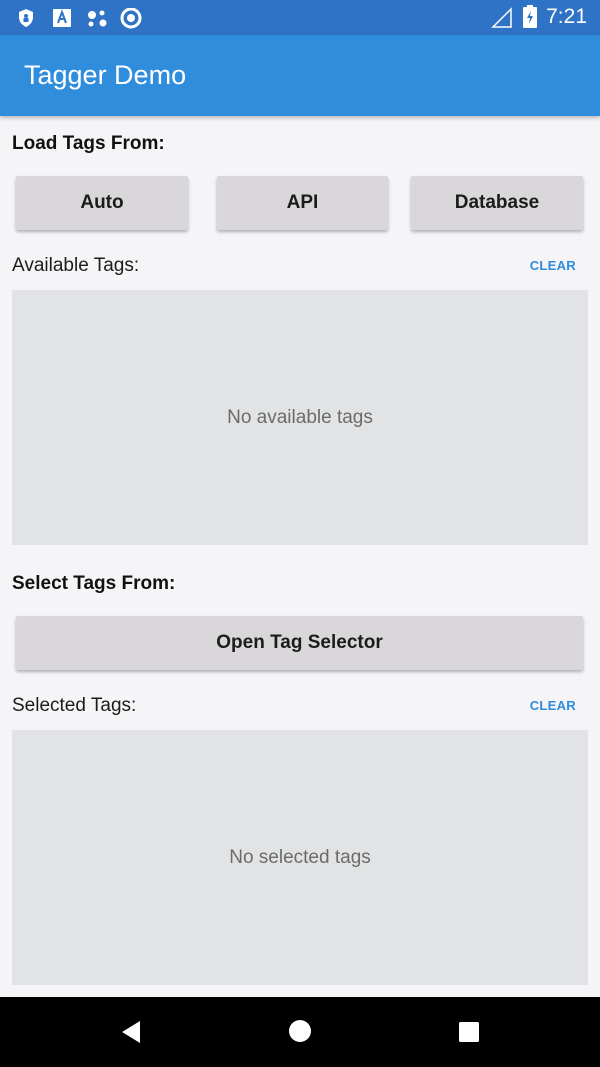  What do you see at coordinates (94, 583) in the screenshot?
I see `select-tags-heading: Select Tags From:` at bounding box center [94, 583].